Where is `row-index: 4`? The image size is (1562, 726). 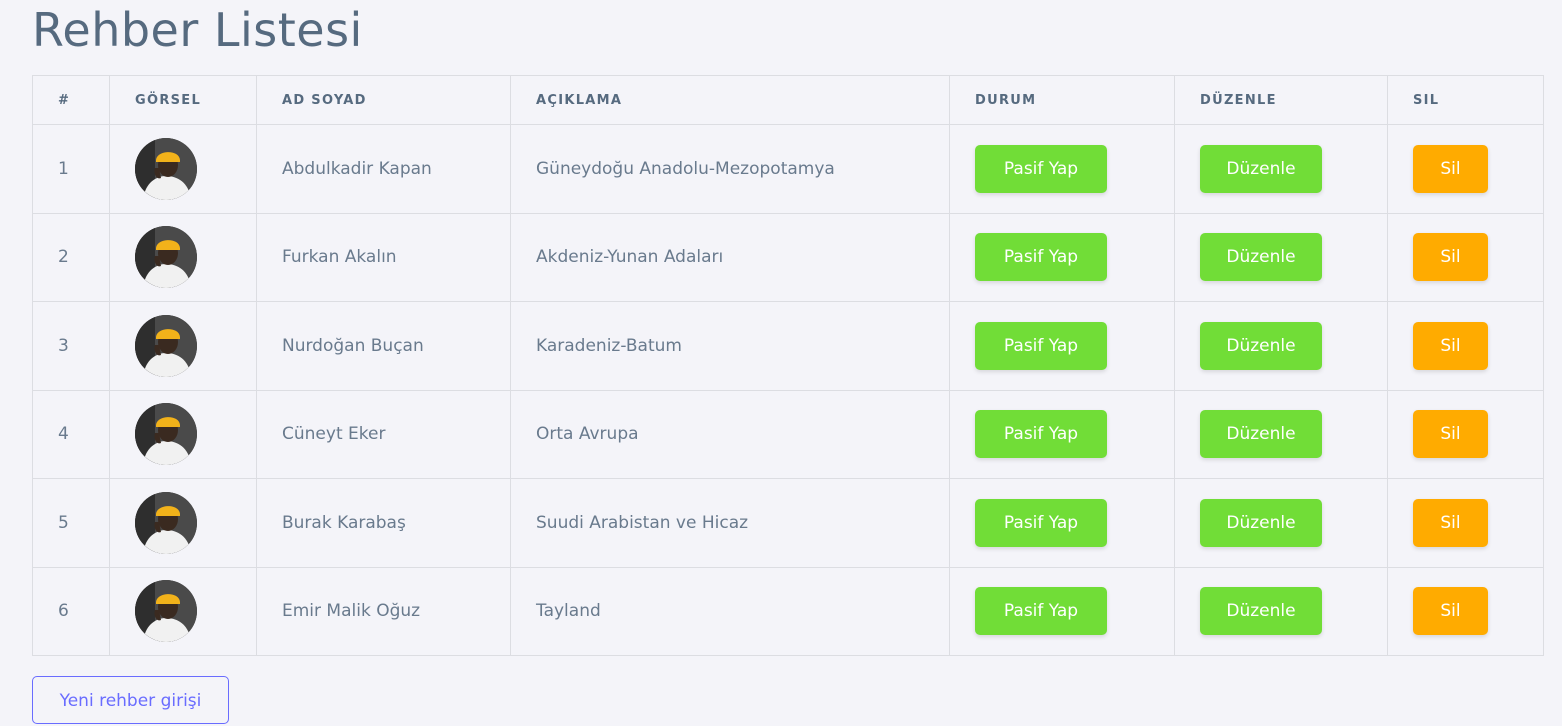 row-index: 4 is located at coordinates (71, 434).